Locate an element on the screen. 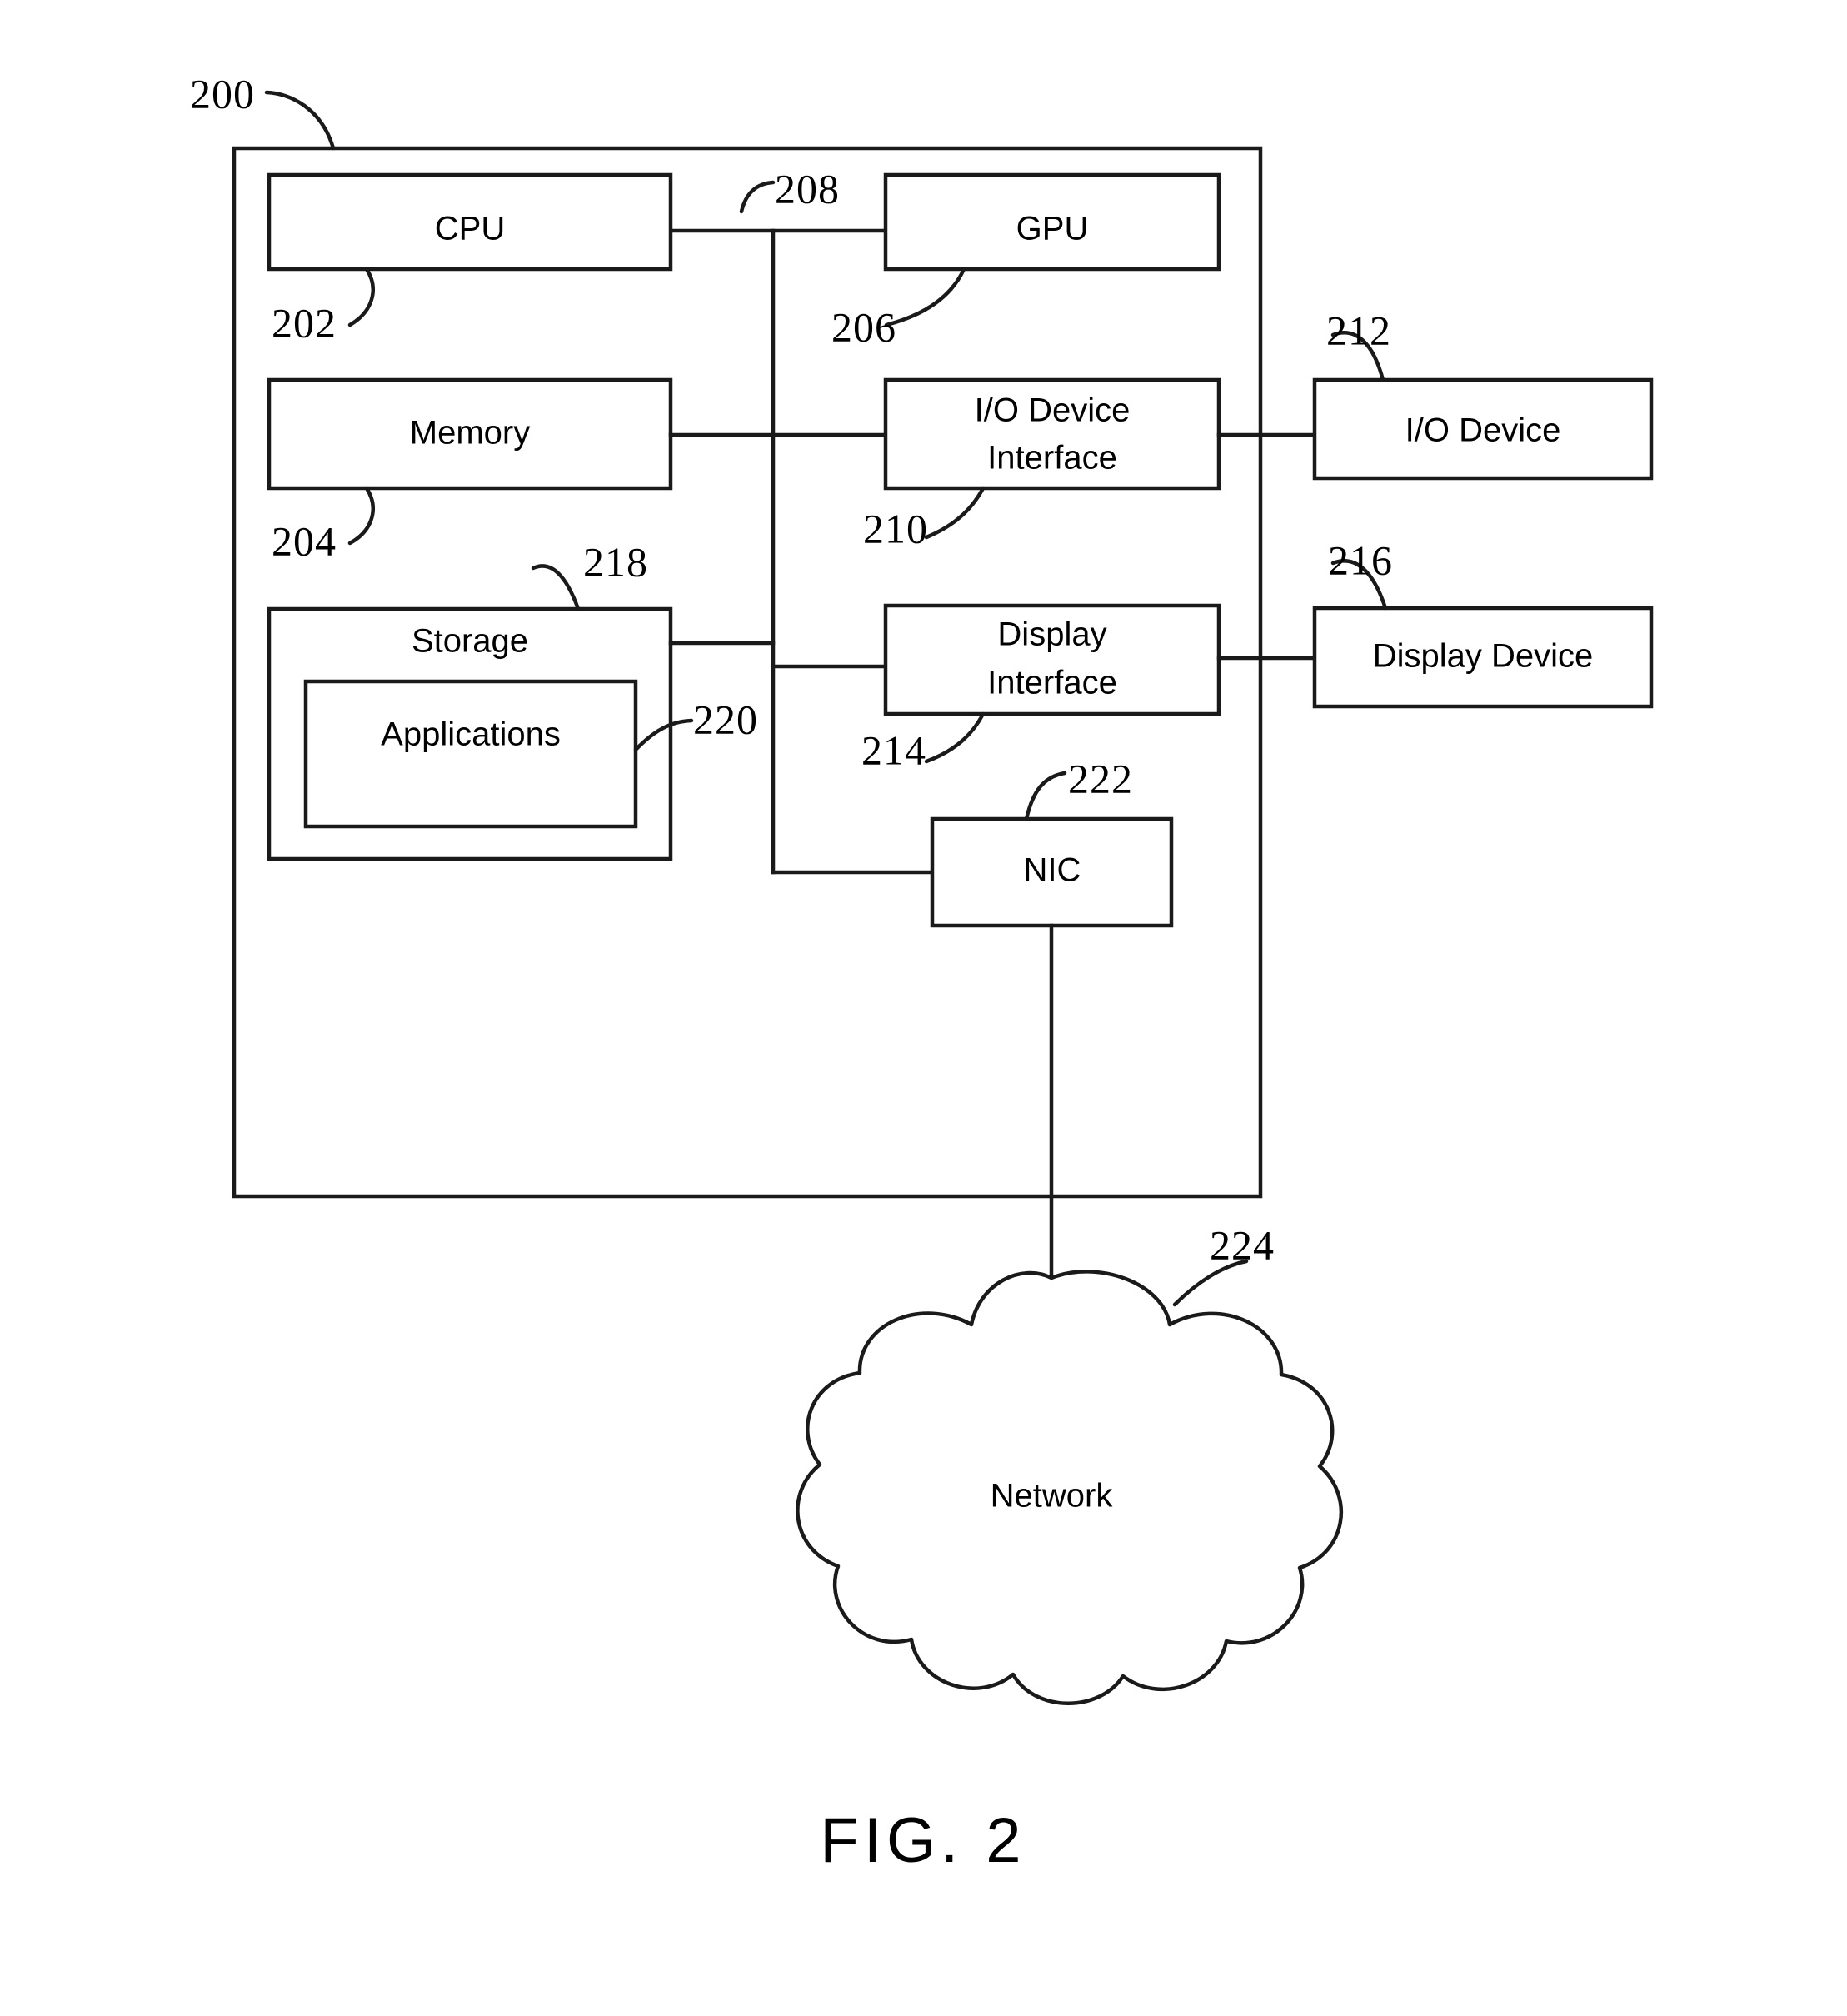  ref-number-210: 210 is located at coordinates (895, 528).